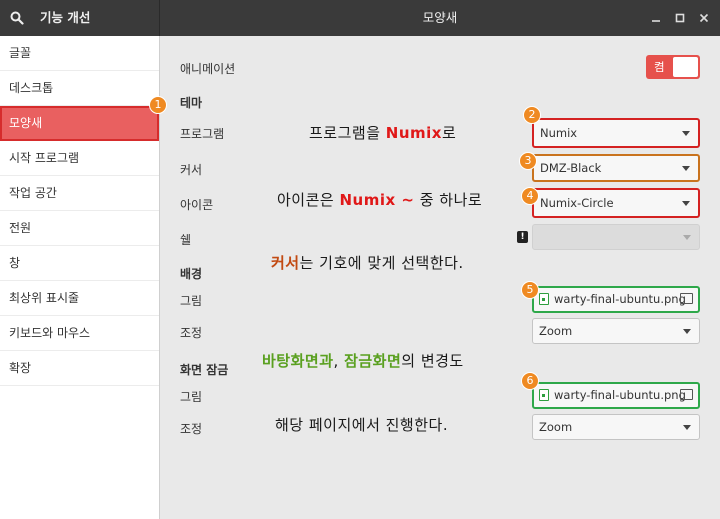 The width and height of the screenshot is (720, 519). Describe the element at coordinates (298, 361) in the screenshot. I see `note-highlight: 바탕화면과` at that location.